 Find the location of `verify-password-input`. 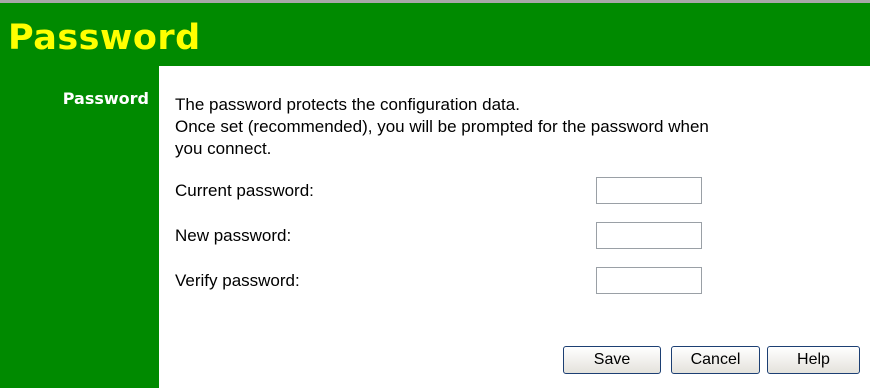

verify-password-input is located at coordinates (649, 280).